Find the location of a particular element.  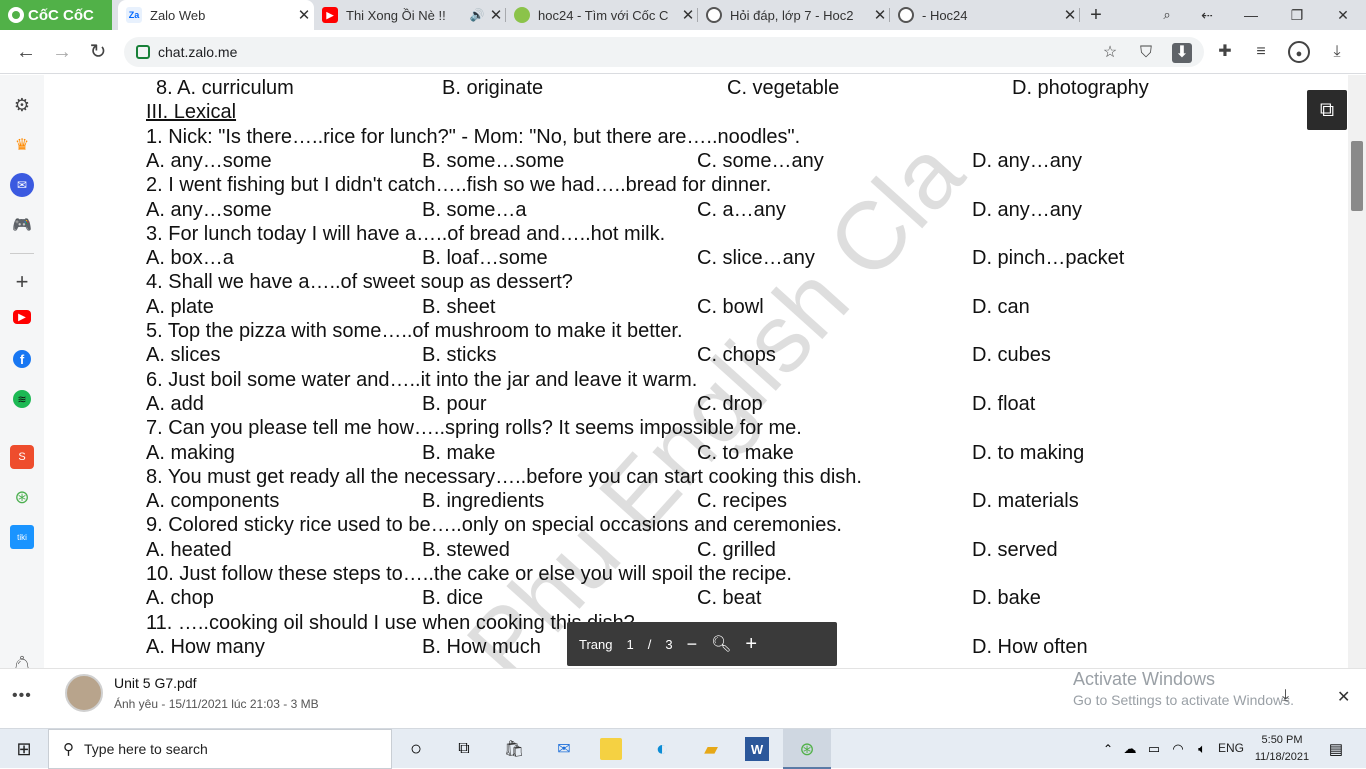

edge-icon: ◐ is located at coordinates (662, 749).